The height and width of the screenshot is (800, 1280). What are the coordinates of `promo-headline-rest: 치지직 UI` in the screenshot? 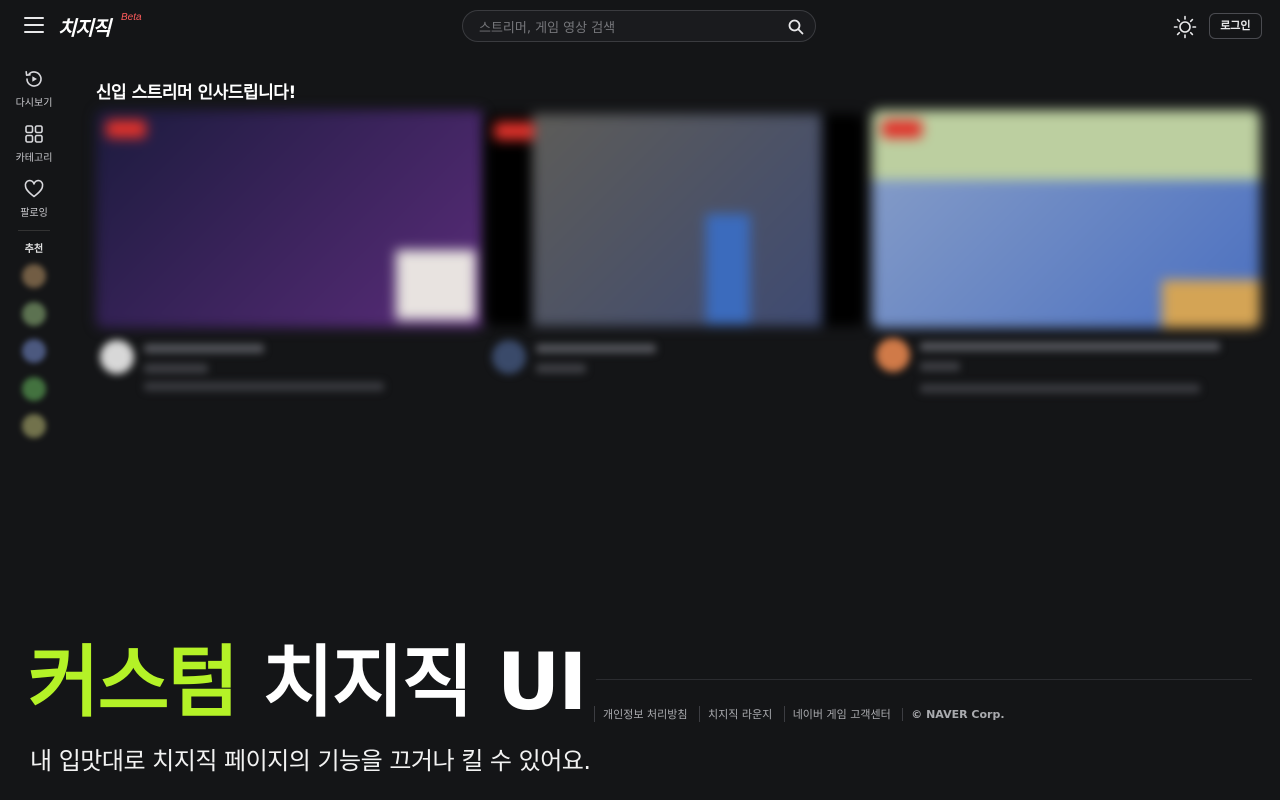 It's located at (412, 683).